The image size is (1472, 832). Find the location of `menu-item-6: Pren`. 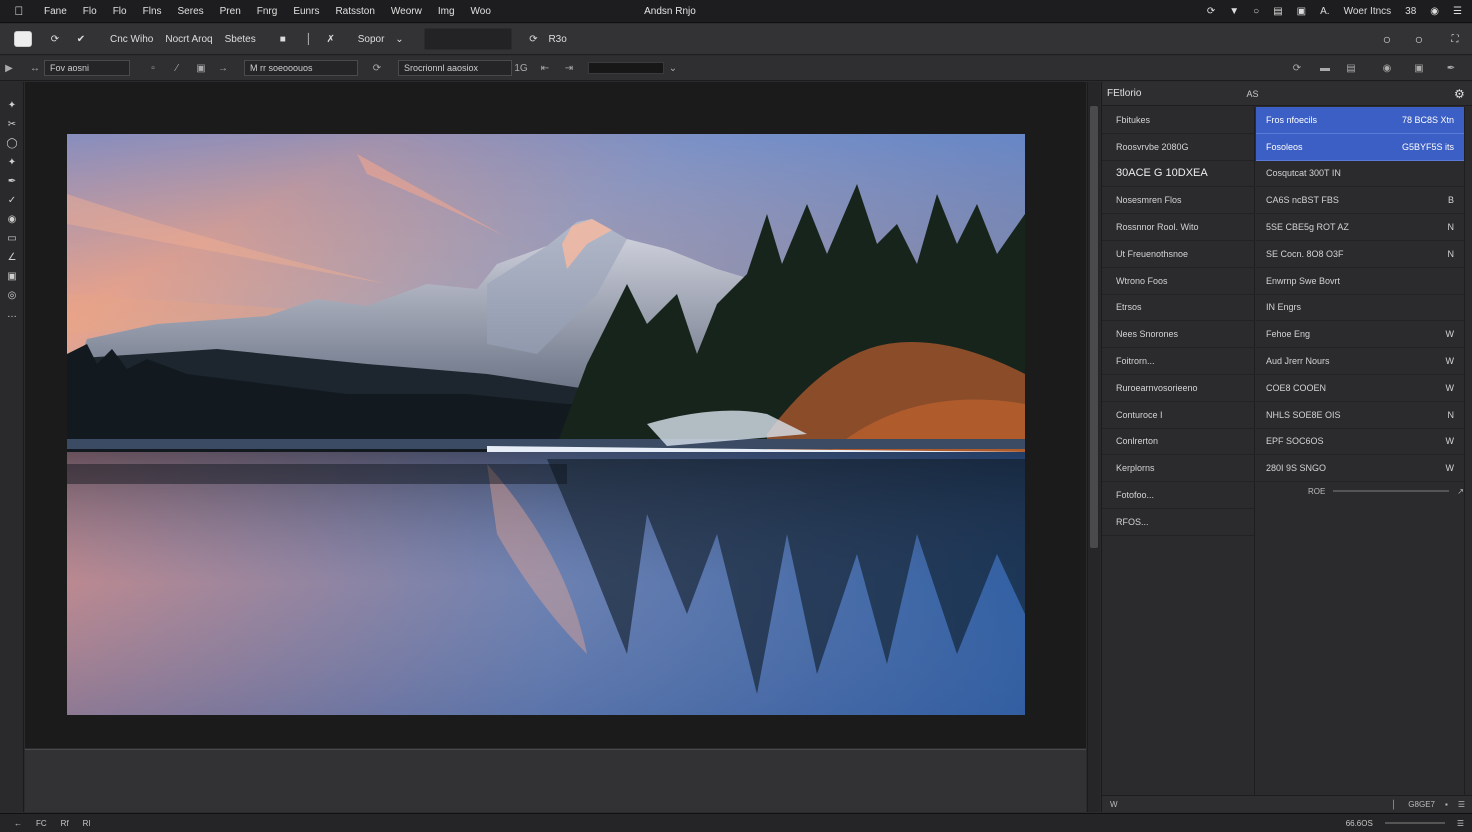

menu-item-6: Pren is located at coordinates (230, 11).